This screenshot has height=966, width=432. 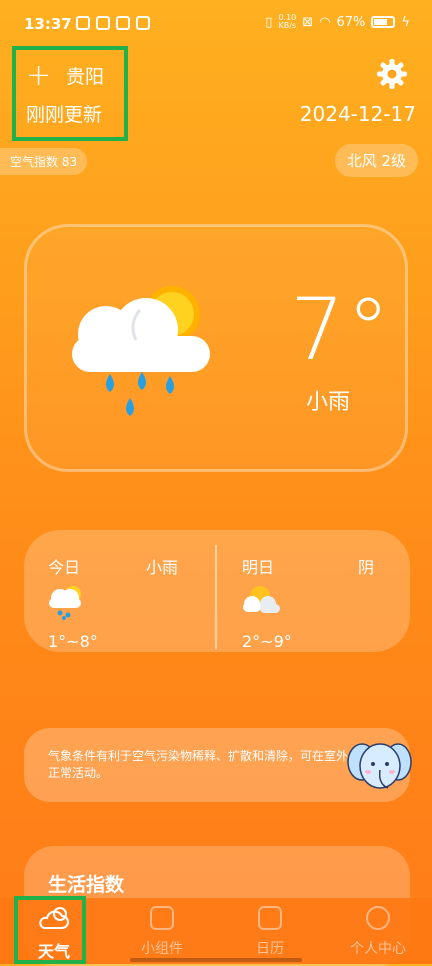 I want to click on forecast-divider, so click(x=216, y=597).